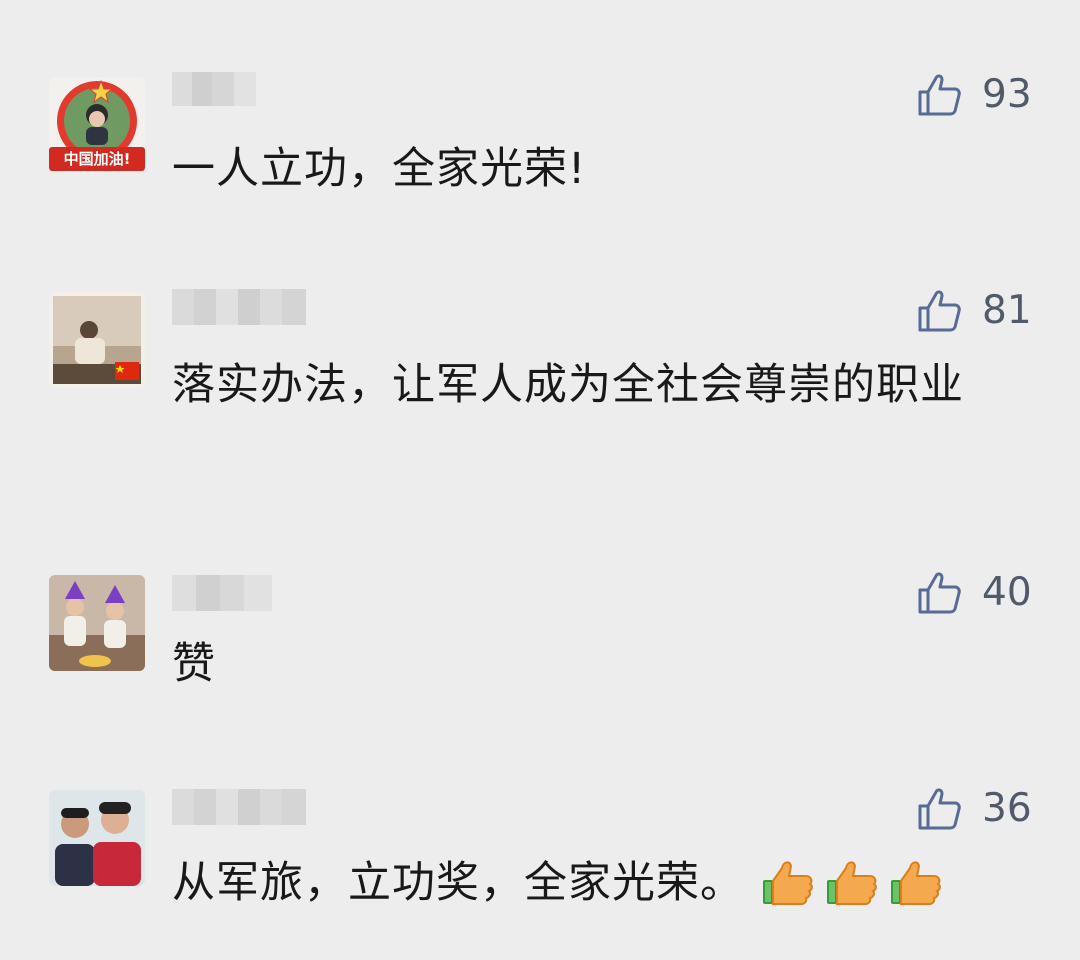 This screenshot has width=1080, height=960. Describe the element at coordinates (1007, 94) in the screenshot. I see `like-count: 93` at that location.